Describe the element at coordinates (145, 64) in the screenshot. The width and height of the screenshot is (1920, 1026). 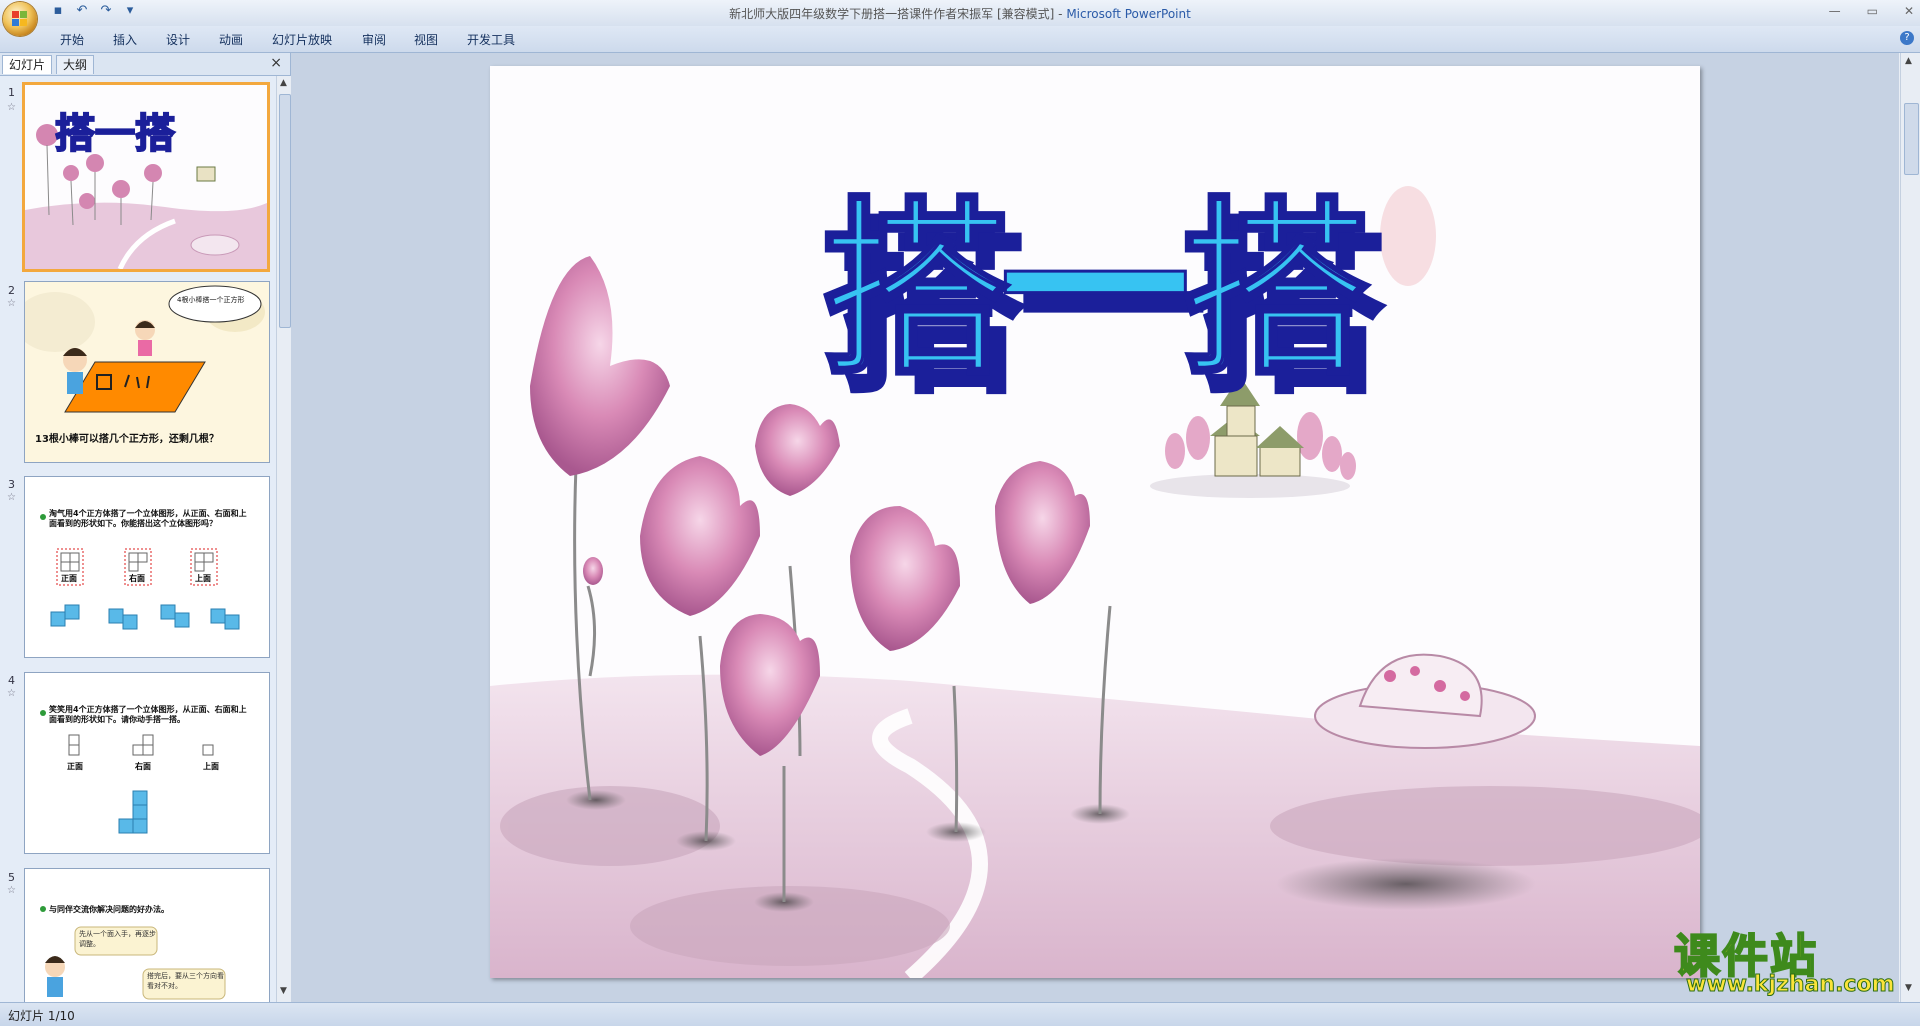
I see `pane-tabs: 幻灯片 大纲 ×` at that location.